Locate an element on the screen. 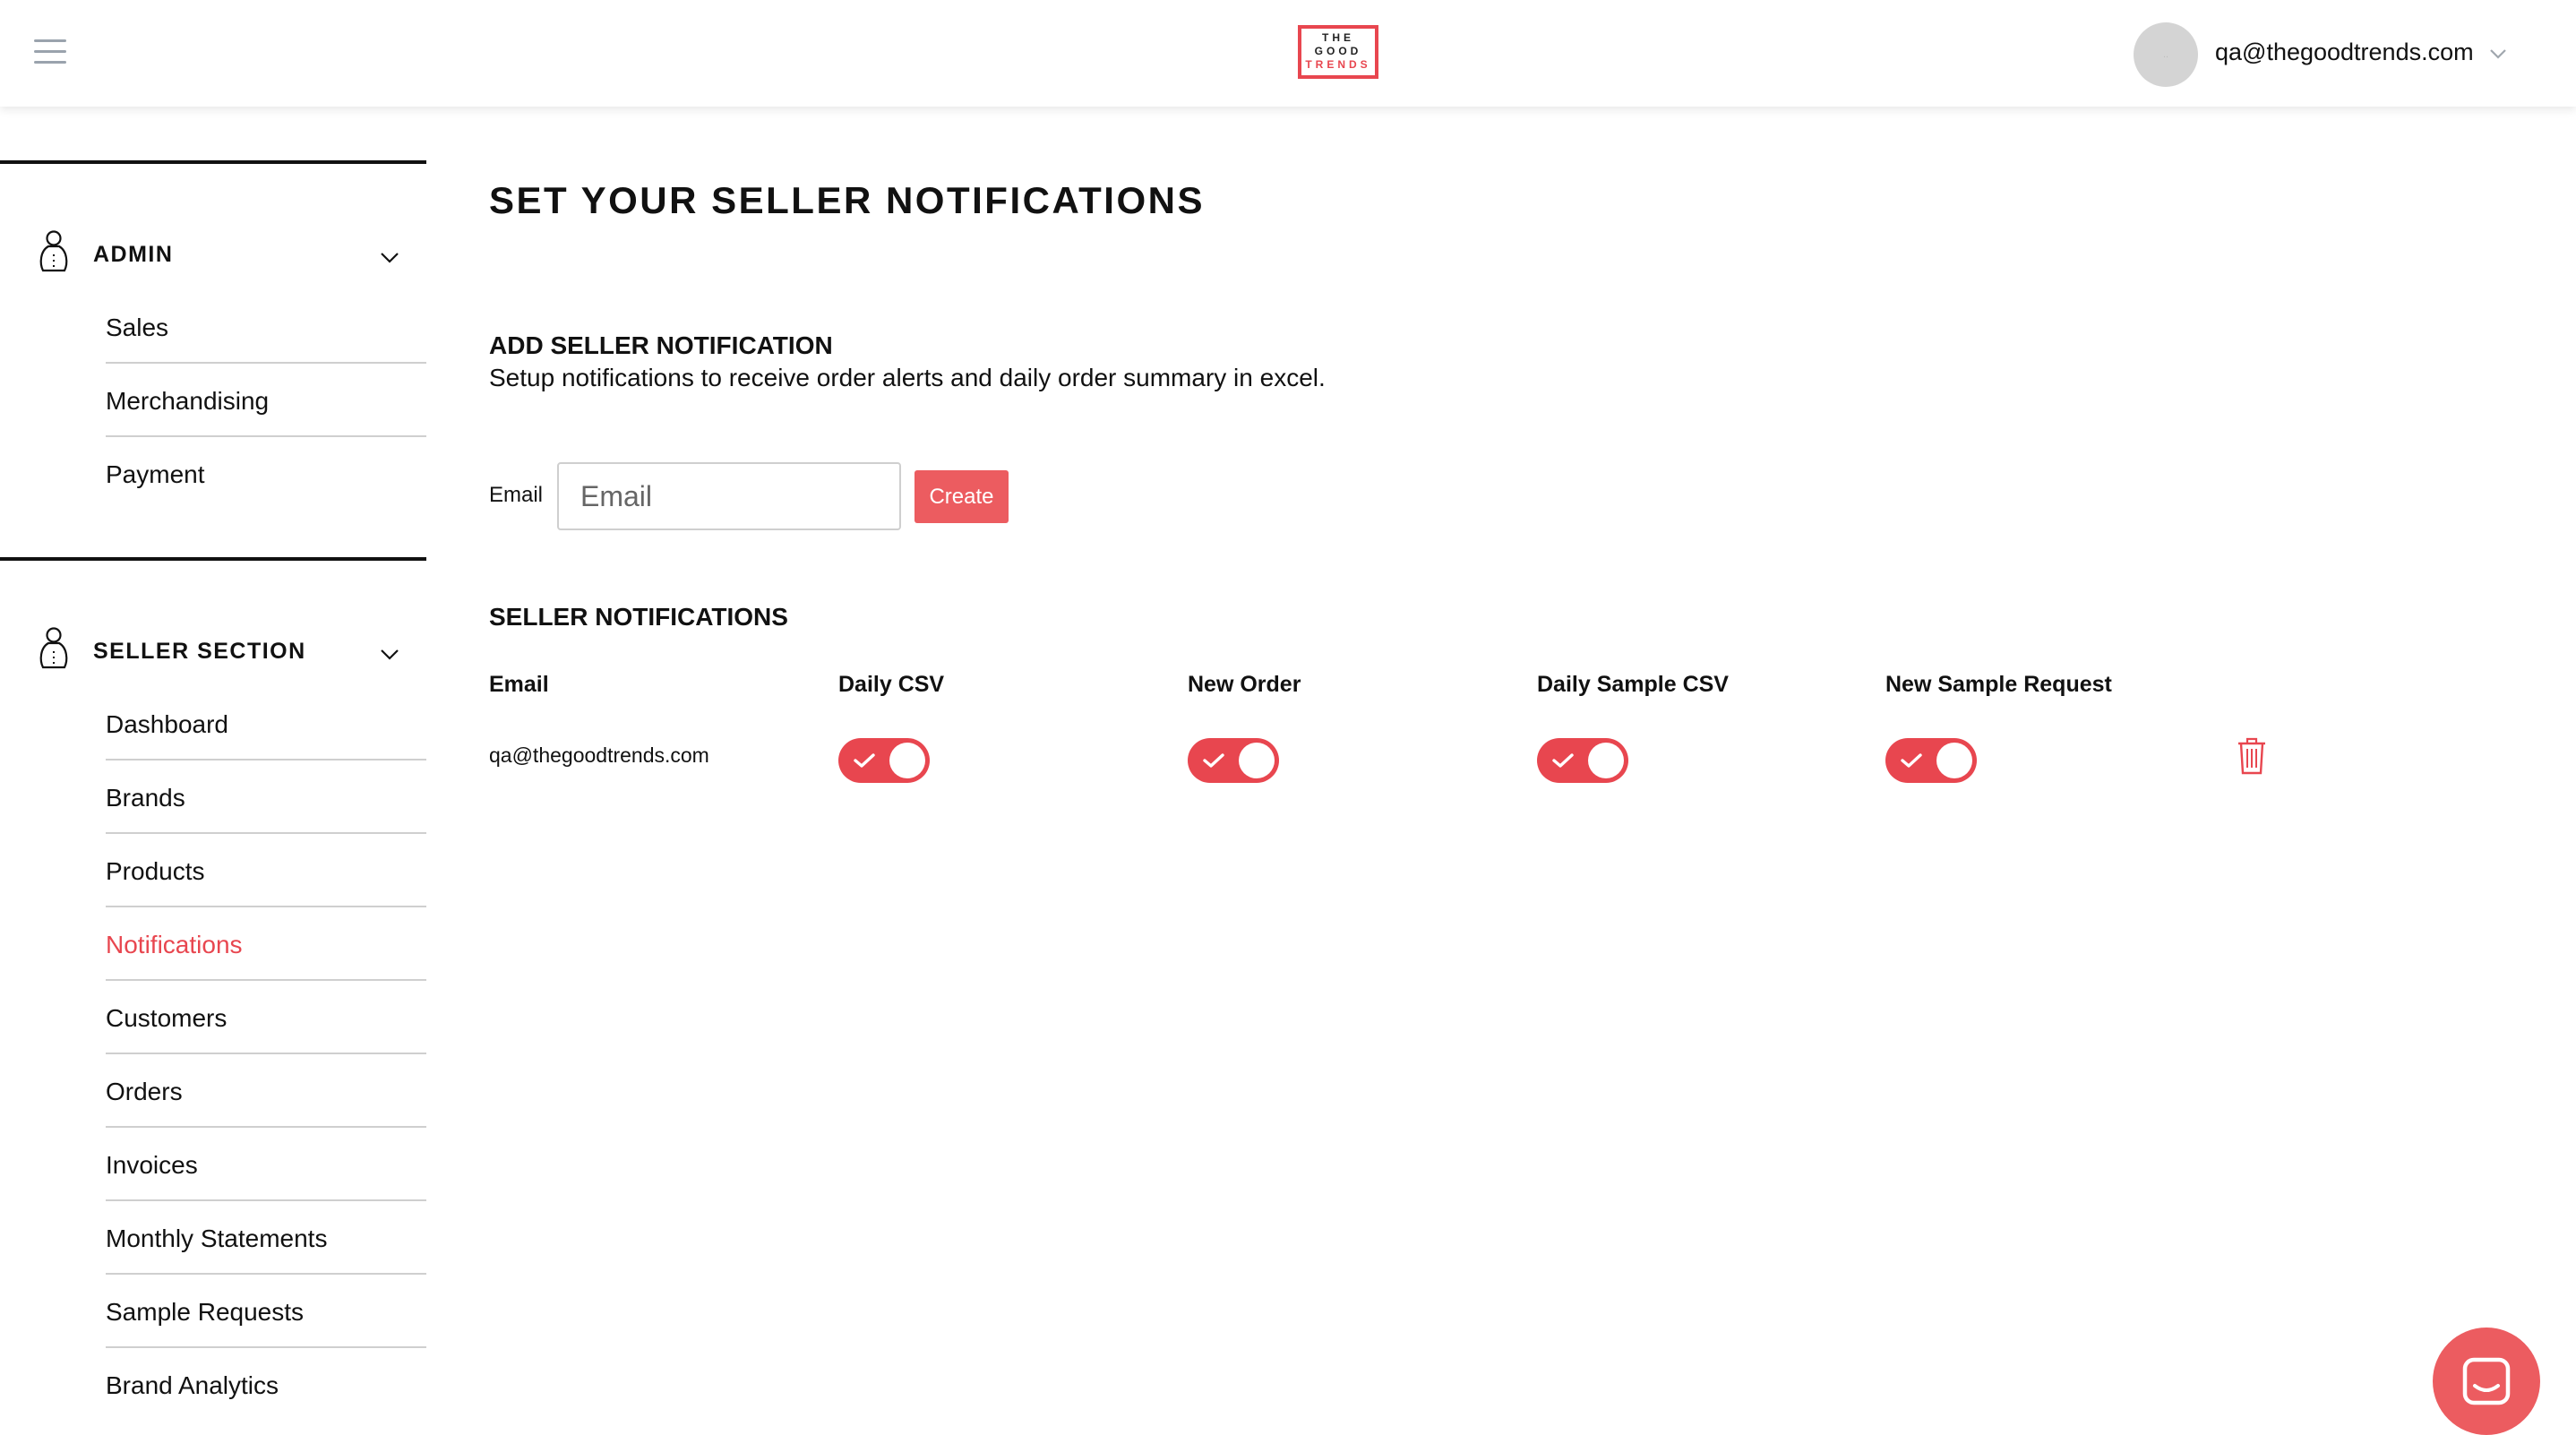  sidebar-item-label: Notifications is located at coordinates (174, 944).